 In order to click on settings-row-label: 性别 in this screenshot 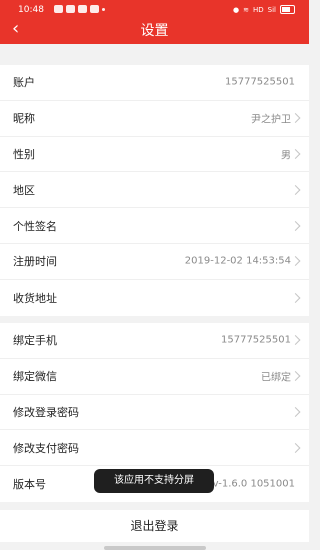, I will do `click(24, 154)`.